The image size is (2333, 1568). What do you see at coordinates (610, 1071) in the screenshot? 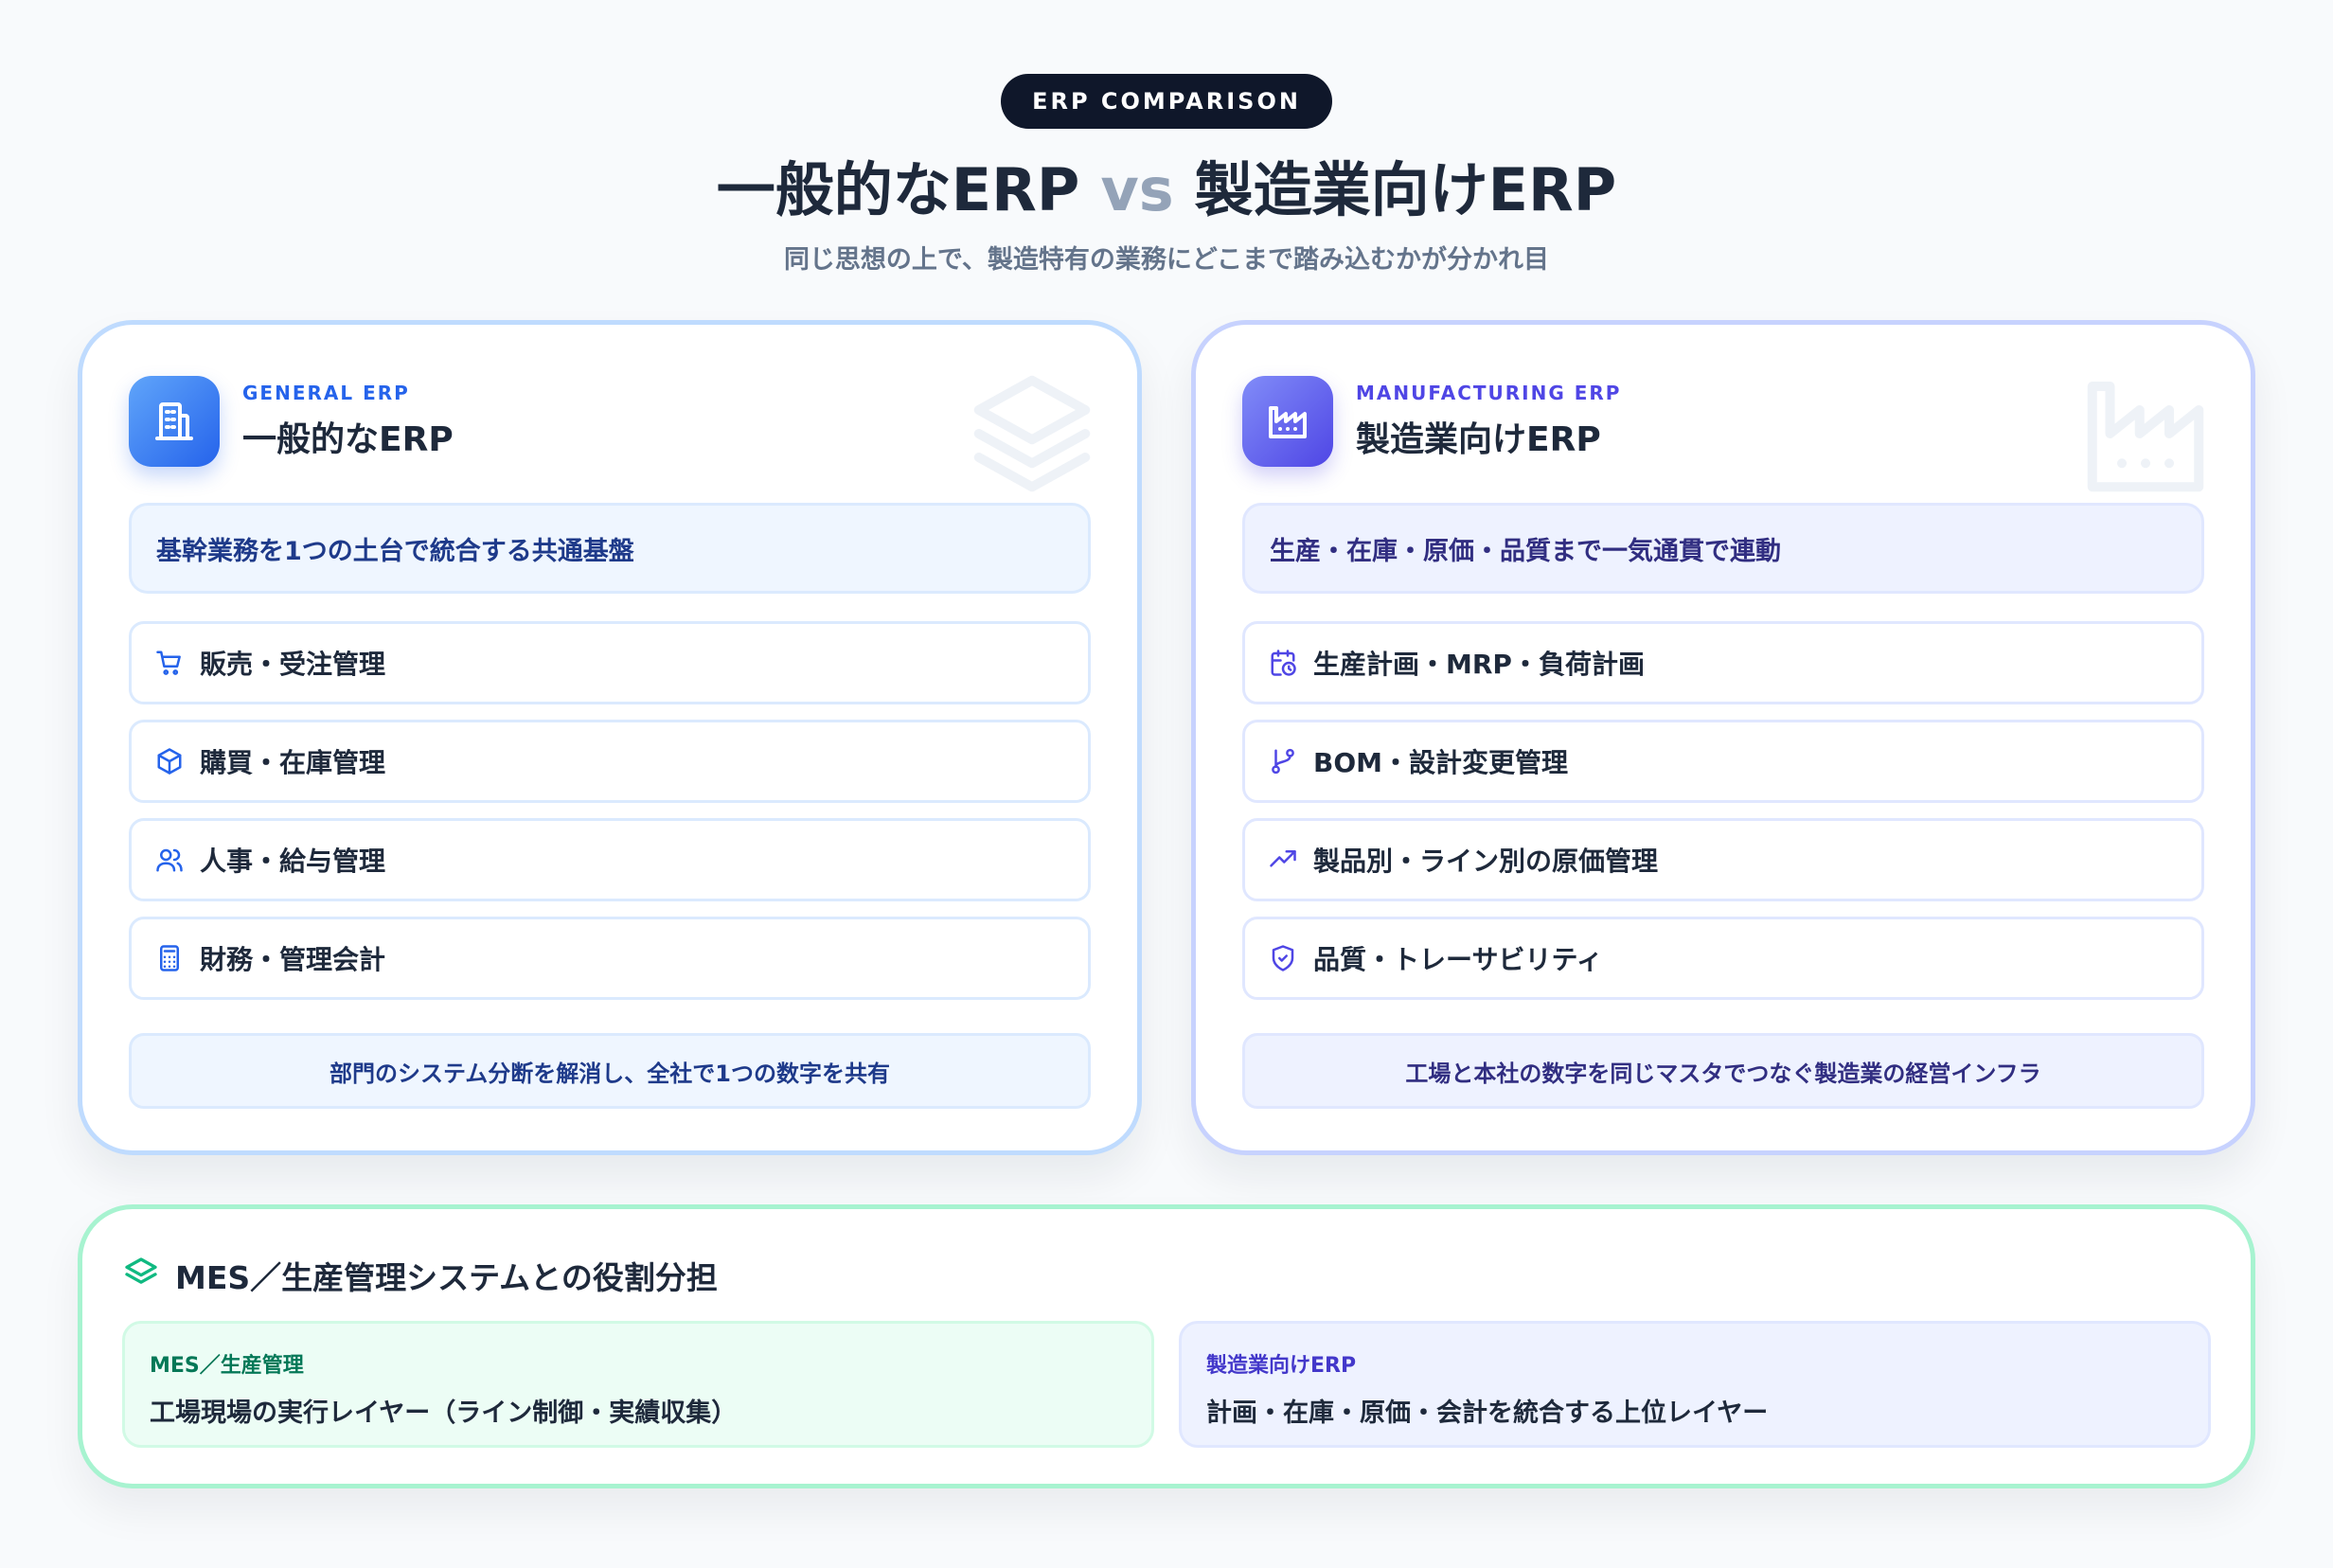
I see `general-erp-footer: 部門のシステム分断を解消し、全社で1つの数字を共有` at bounding box center [610, 1071].